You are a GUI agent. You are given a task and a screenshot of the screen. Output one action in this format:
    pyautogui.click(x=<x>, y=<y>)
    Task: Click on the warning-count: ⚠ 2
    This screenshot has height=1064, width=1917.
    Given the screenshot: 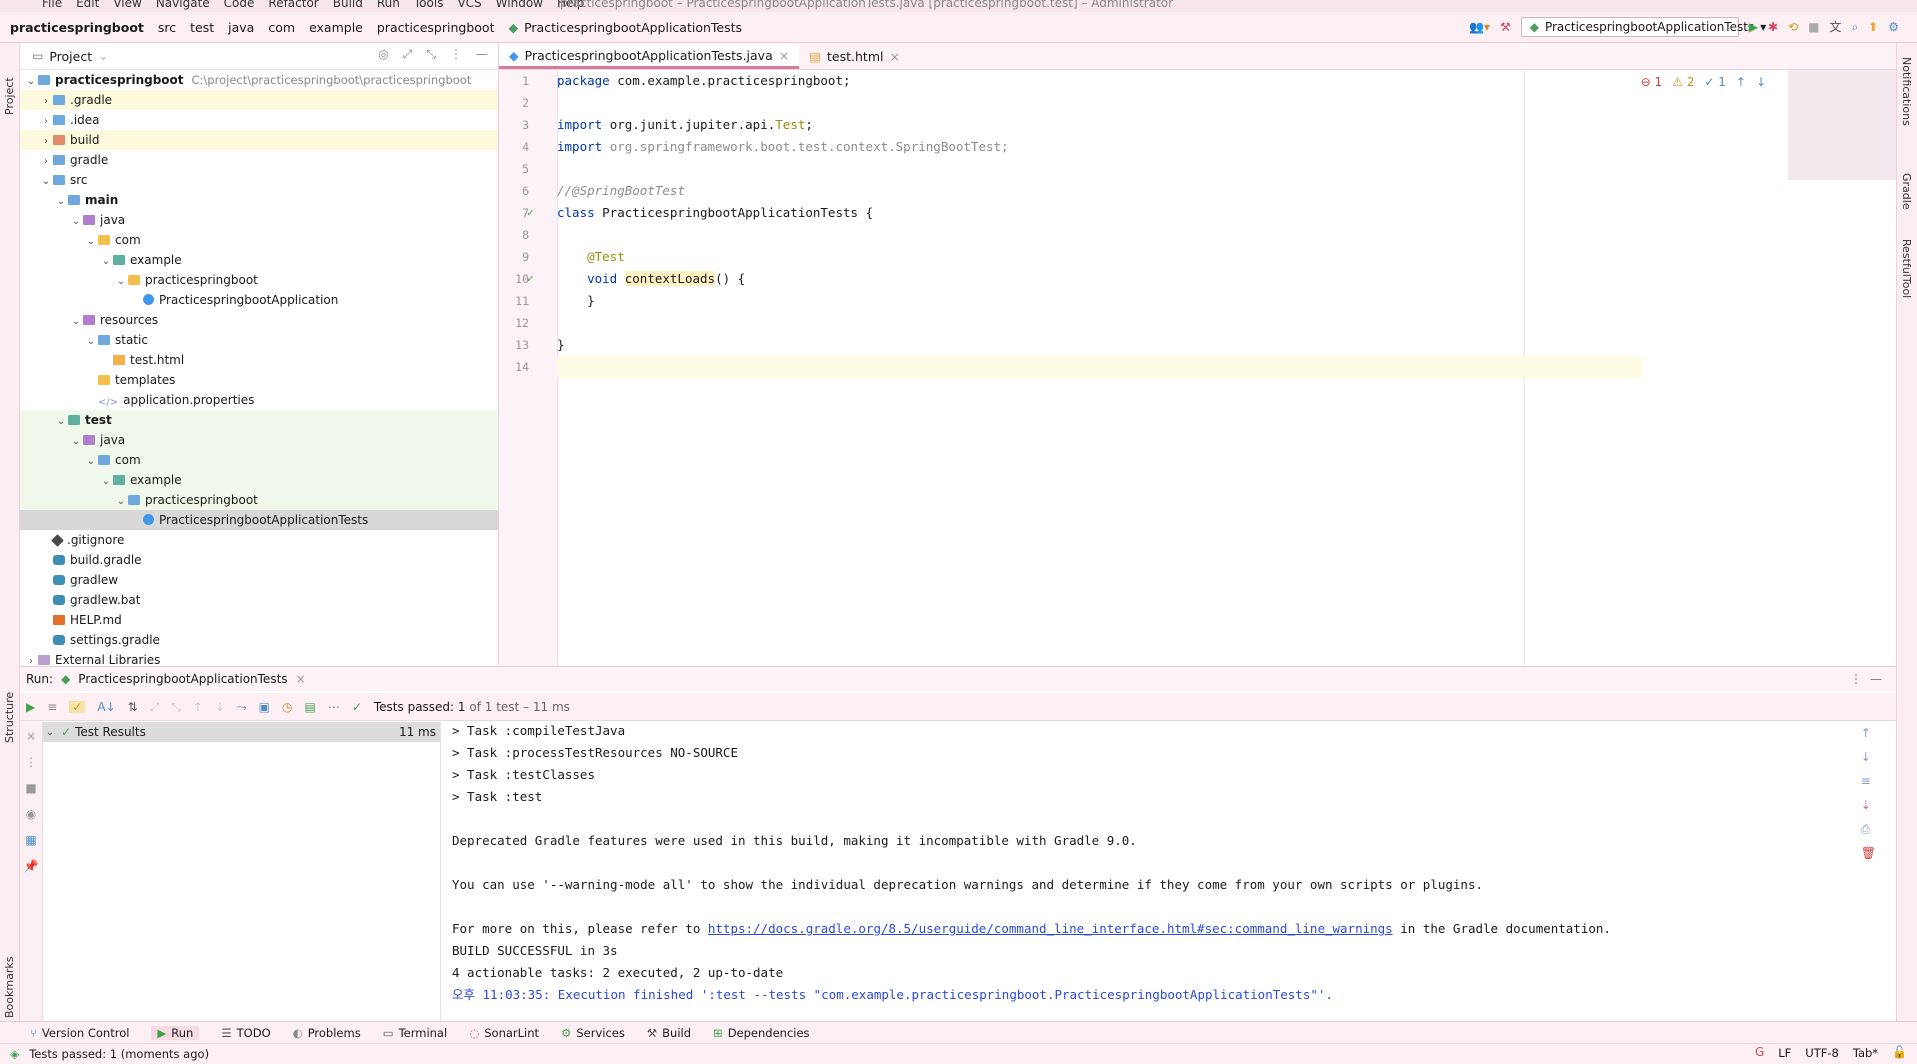 What is the action you would take?
    pyautogui.click(x=1683, y=82)
    